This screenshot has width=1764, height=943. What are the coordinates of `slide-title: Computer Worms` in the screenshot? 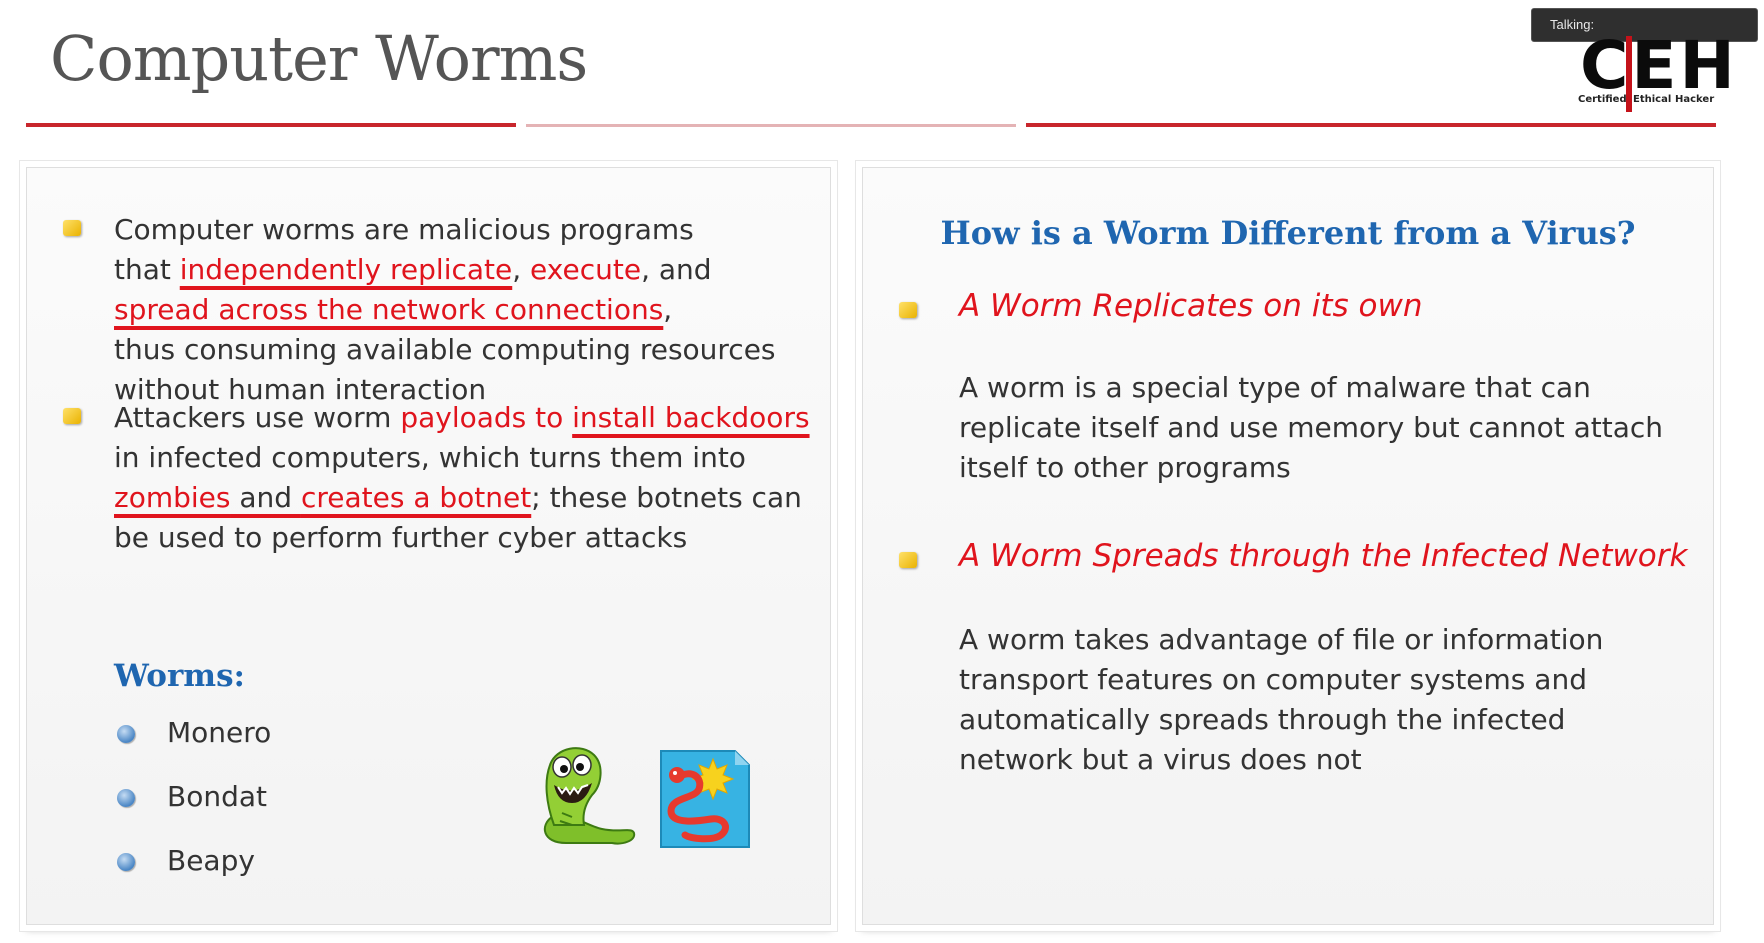 It's located at (319, 58).